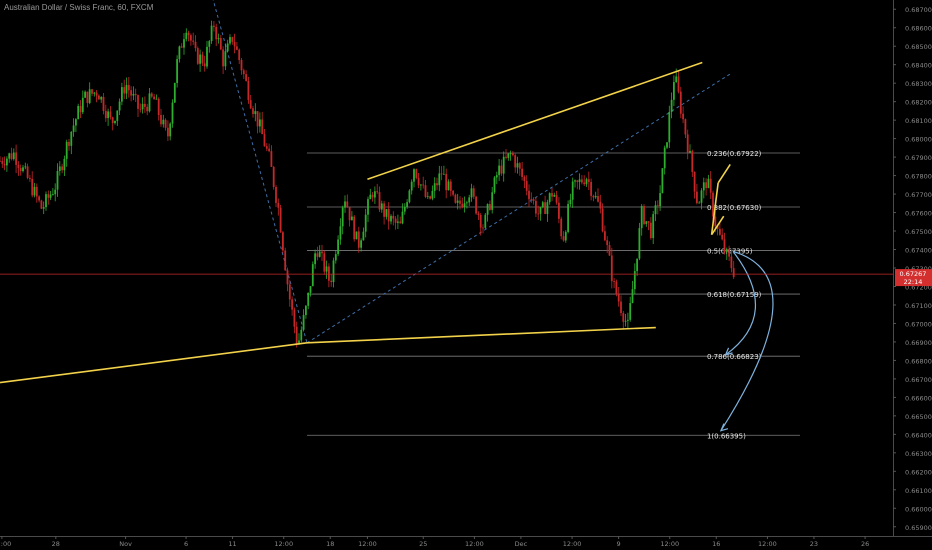  Describe the element at coordinates (918, 158) in the screenshot. I see `price-tick-label: 0.67900` at that location.